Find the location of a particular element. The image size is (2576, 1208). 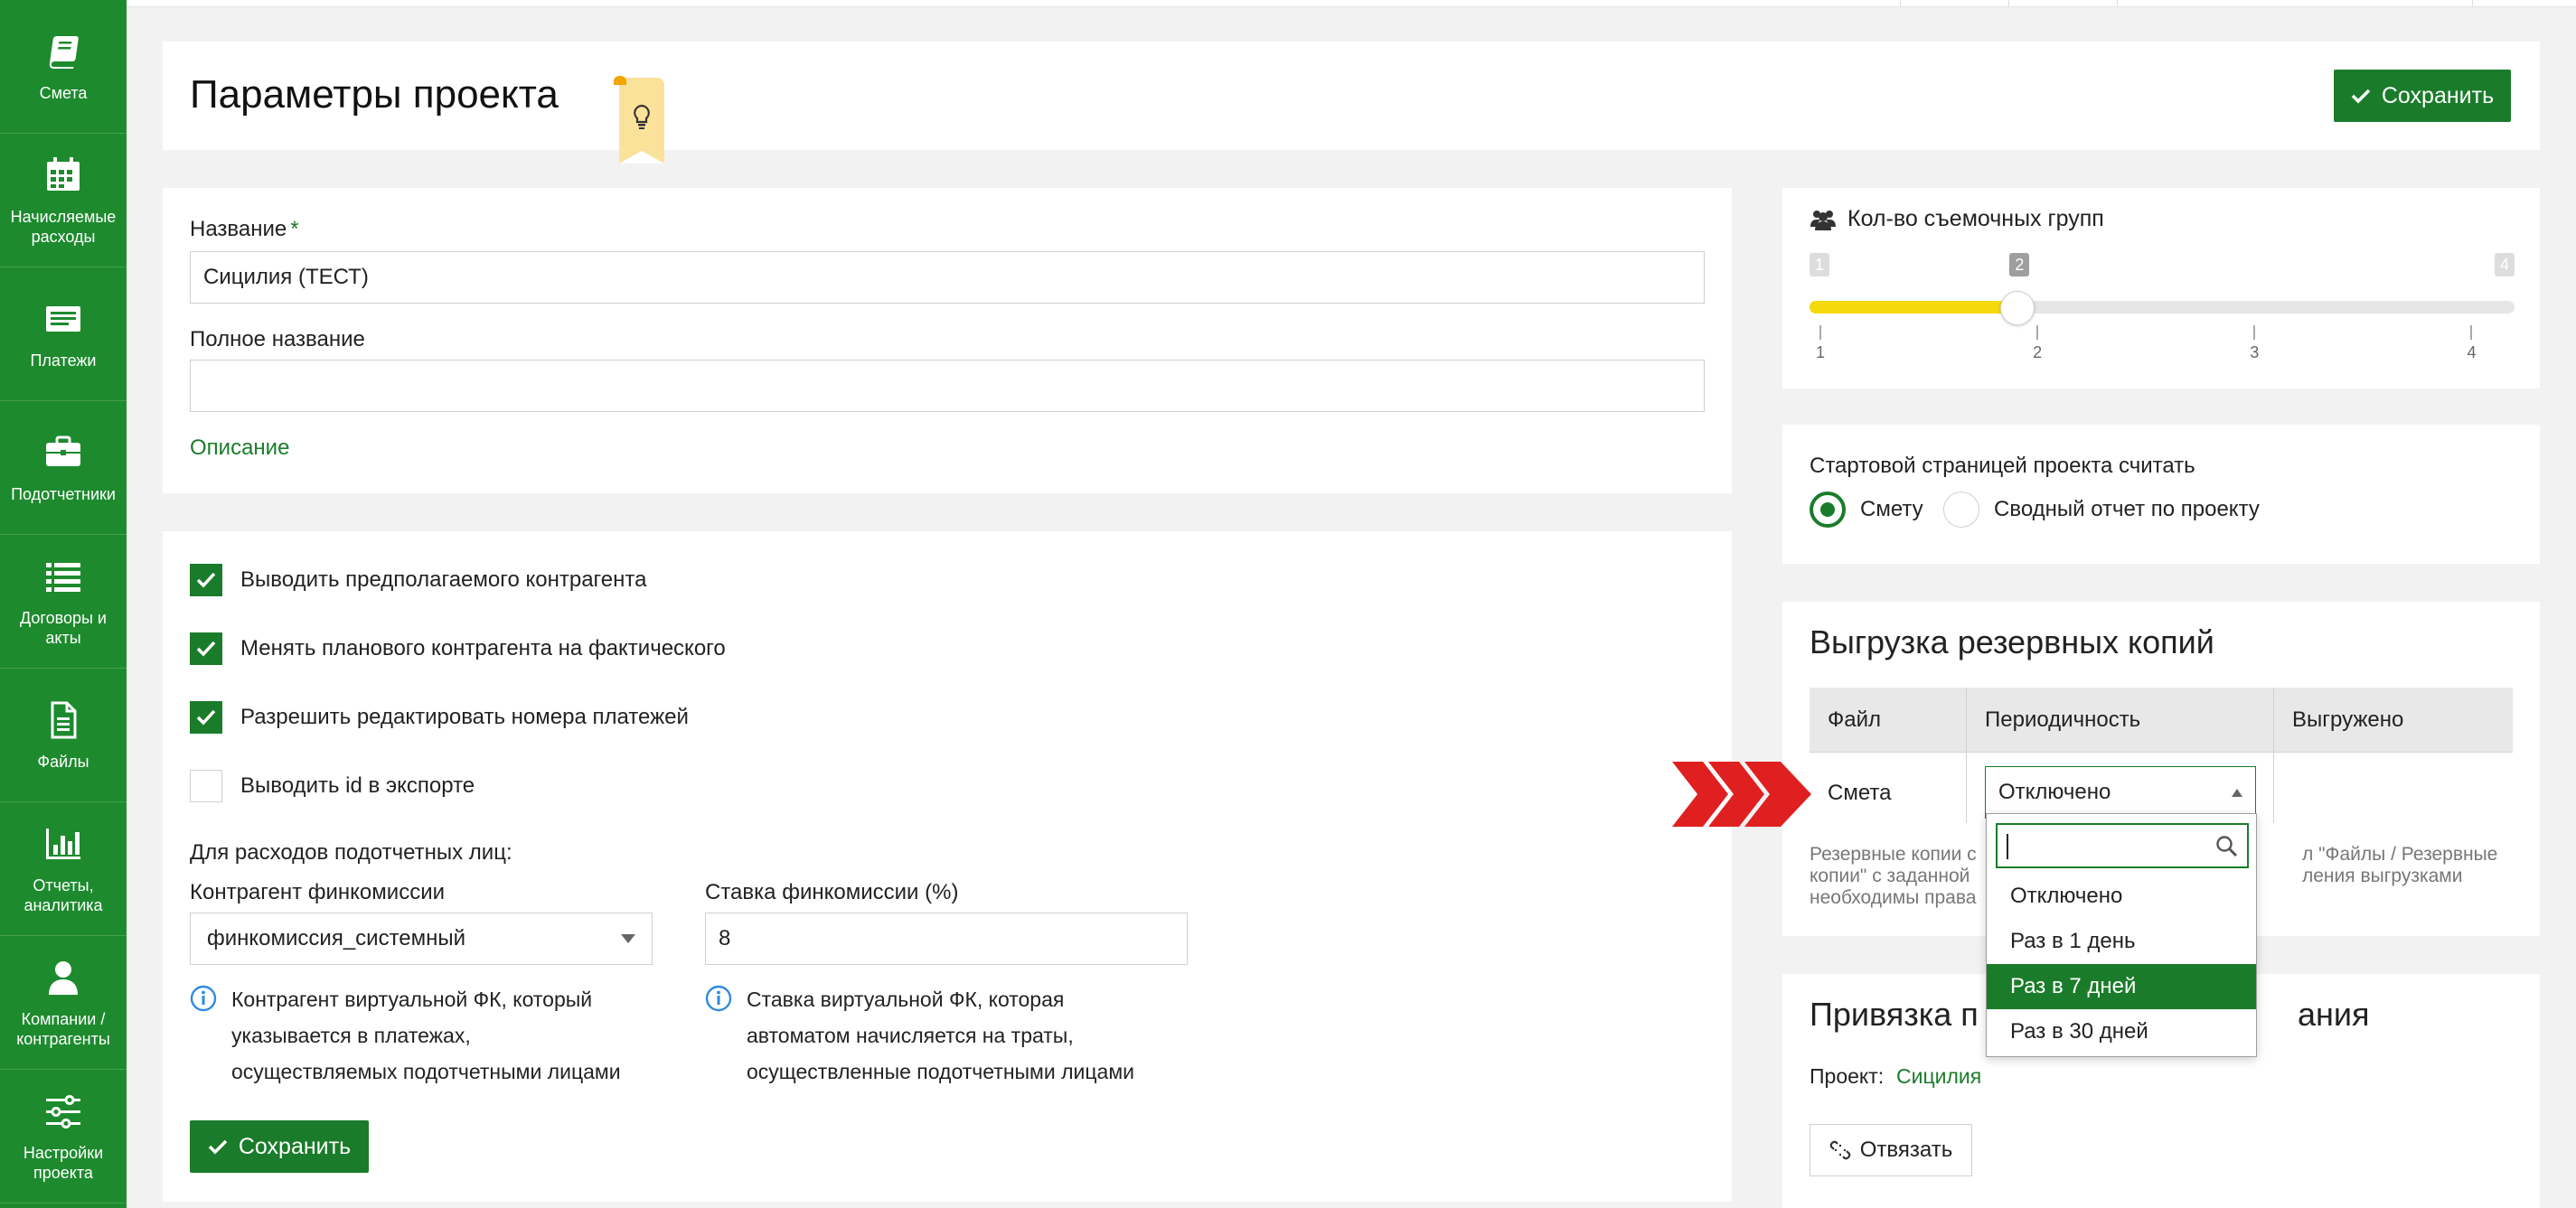

radio-estimate: Смету is located at coordinates (1867, 510).